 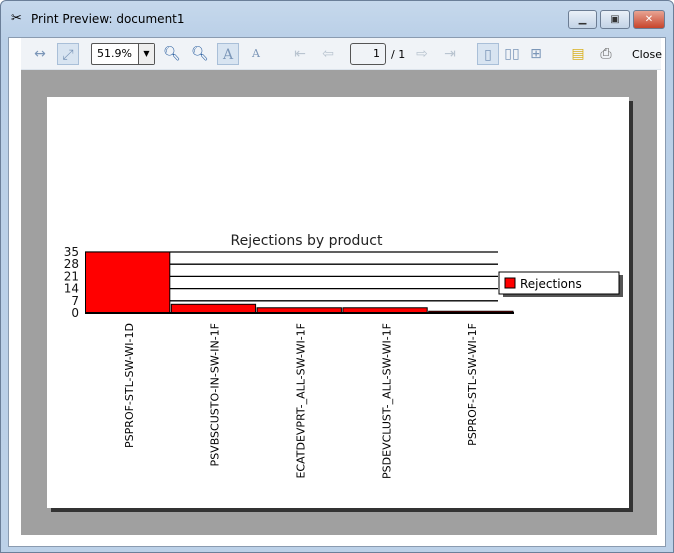 I want to click on zoom-select: 51.9% ▼, so click(x=123, y=54).